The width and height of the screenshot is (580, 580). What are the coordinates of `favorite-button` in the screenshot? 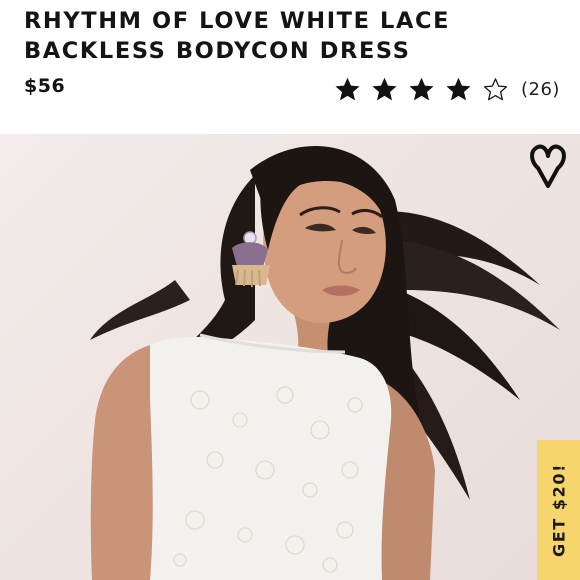 It's located at (548, 167).